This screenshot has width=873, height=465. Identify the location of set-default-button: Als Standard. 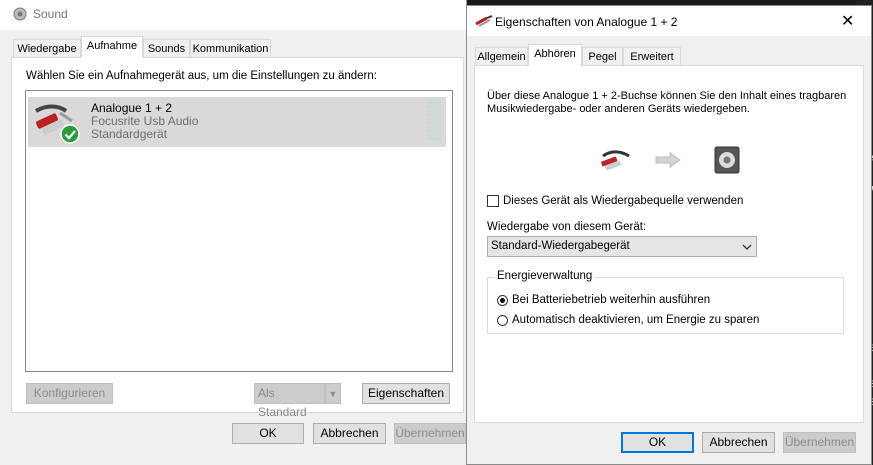
(289, 401).